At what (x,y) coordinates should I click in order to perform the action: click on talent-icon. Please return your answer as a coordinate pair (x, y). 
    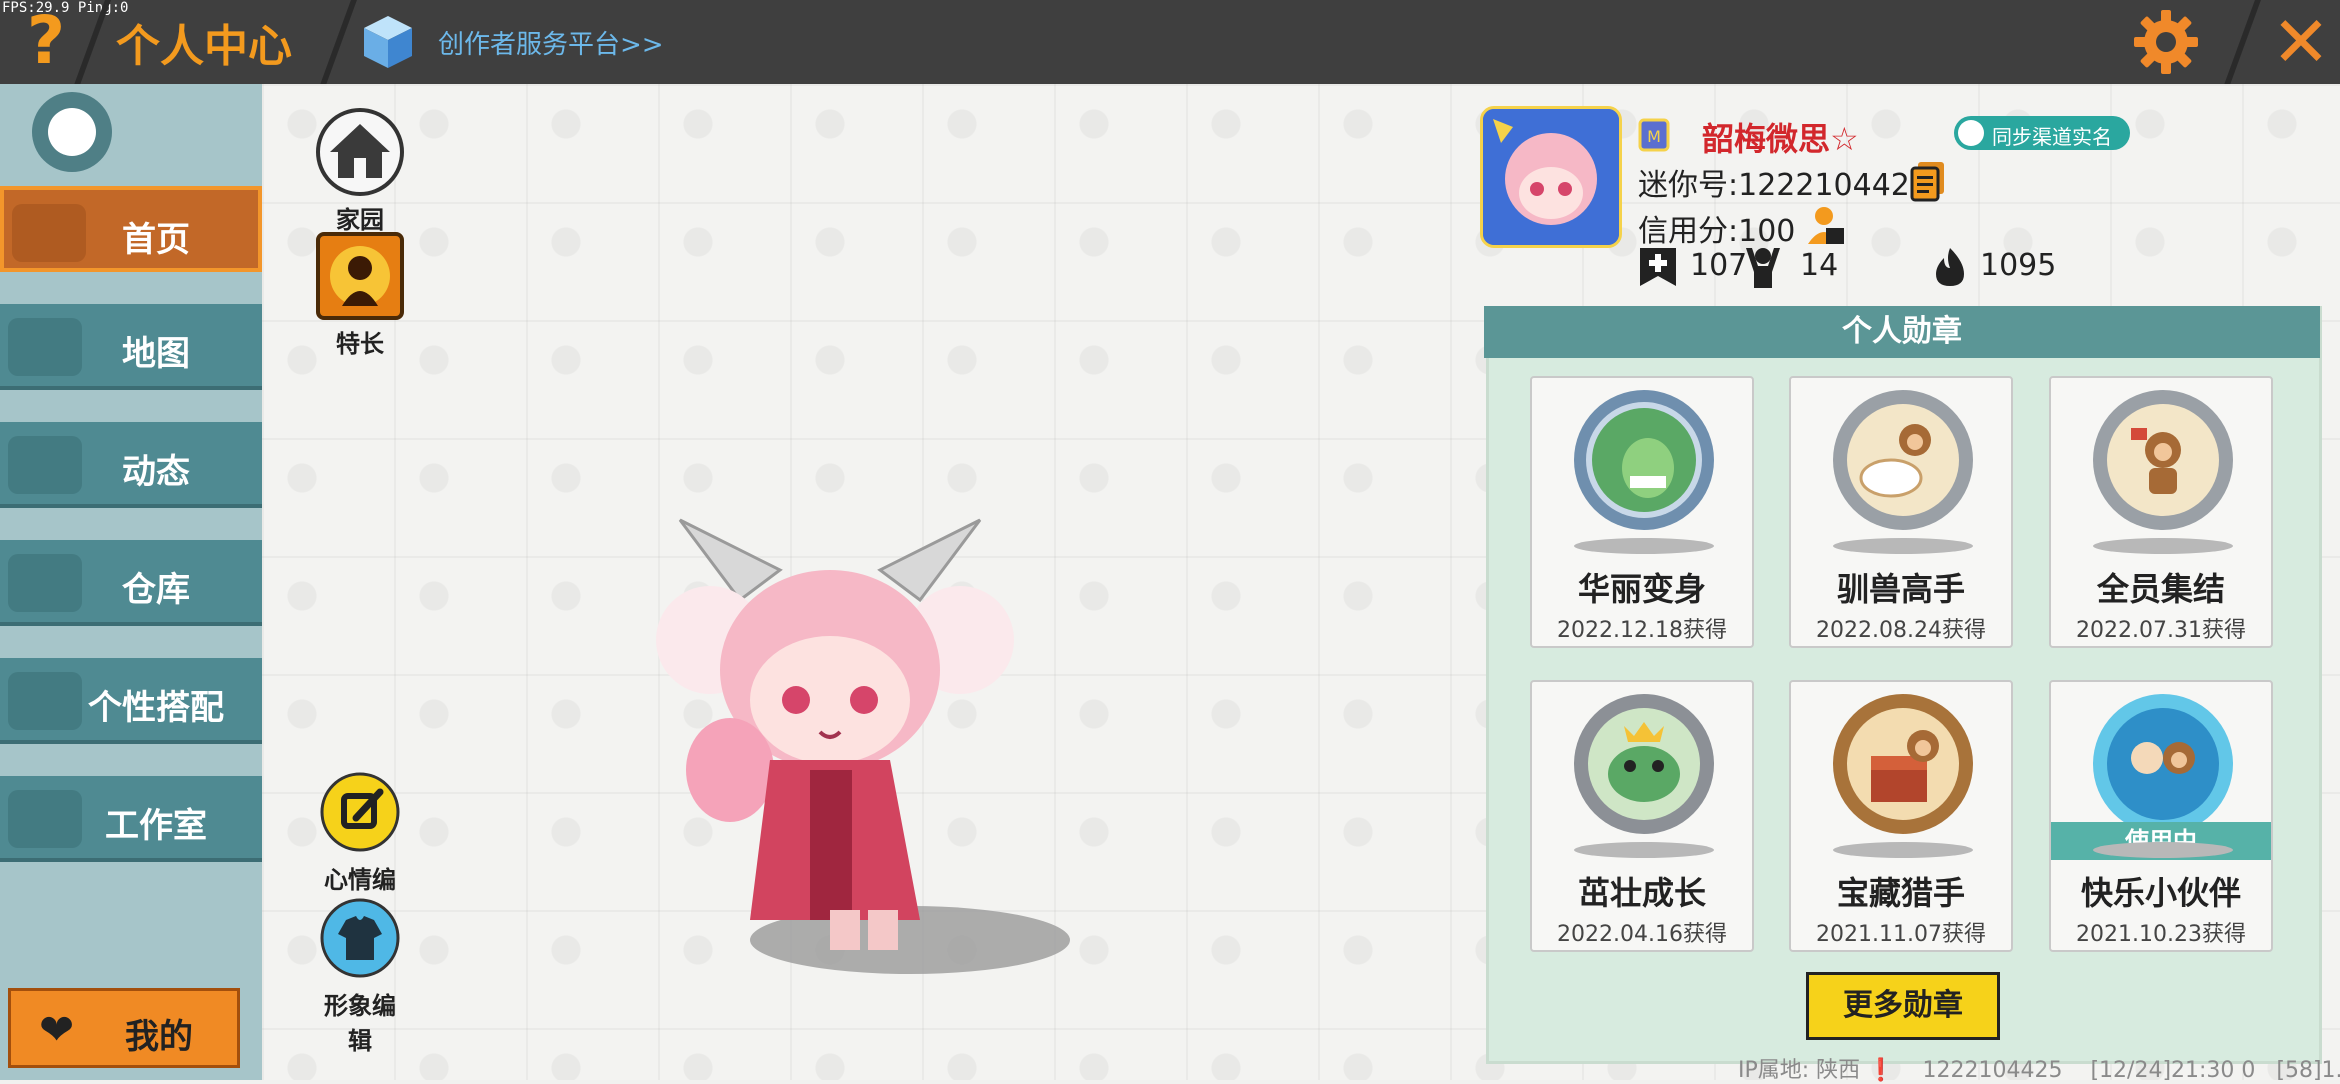
    Looking at the image, I should click on (360, 276).